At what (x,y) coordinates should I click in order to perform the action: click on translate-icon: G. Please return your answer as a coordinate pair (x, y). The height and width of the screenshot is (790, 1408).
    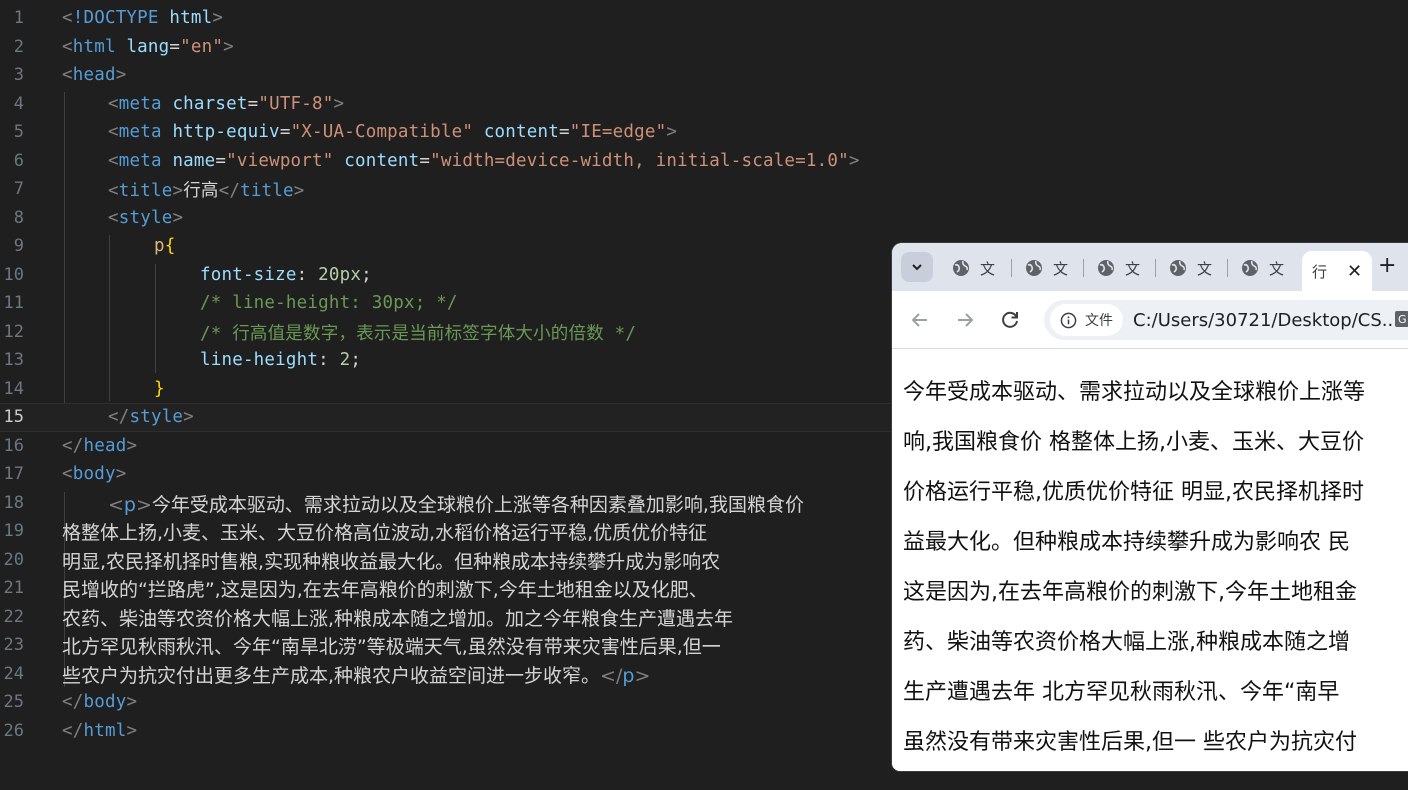
    Looking at the image, I should click on (1401, 320).